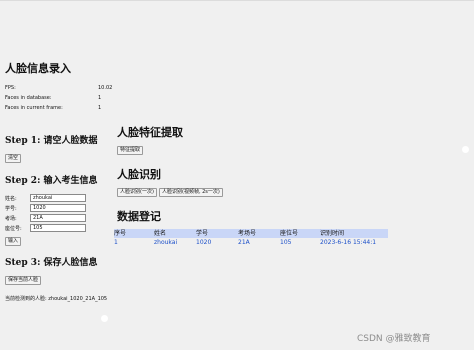 The height and width of the screenshot is (350, 474). Describe the element at coordinates (191, 192) in the screenshot. I see `recognize-video-button: 人脸识别(视频帧, 2s一次)` at that location.